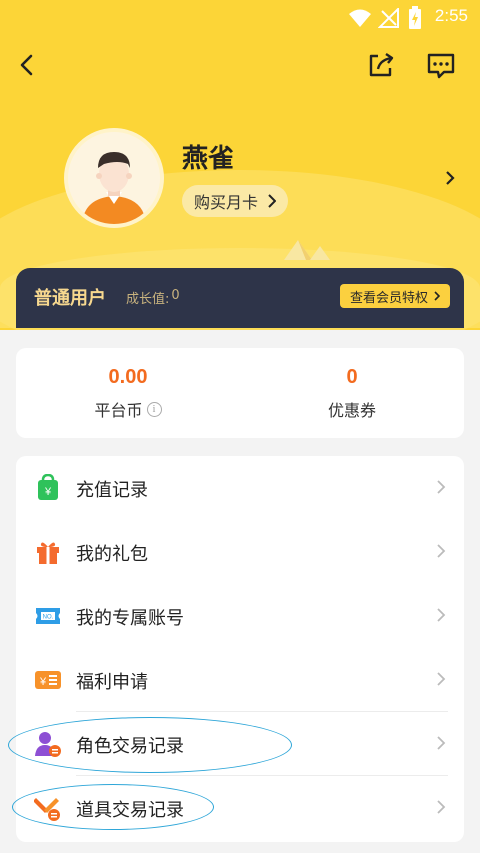  Describe the element at coordinates (112, 490) in the screenshot. I see `menu-item-label: 充值记录` at that location.